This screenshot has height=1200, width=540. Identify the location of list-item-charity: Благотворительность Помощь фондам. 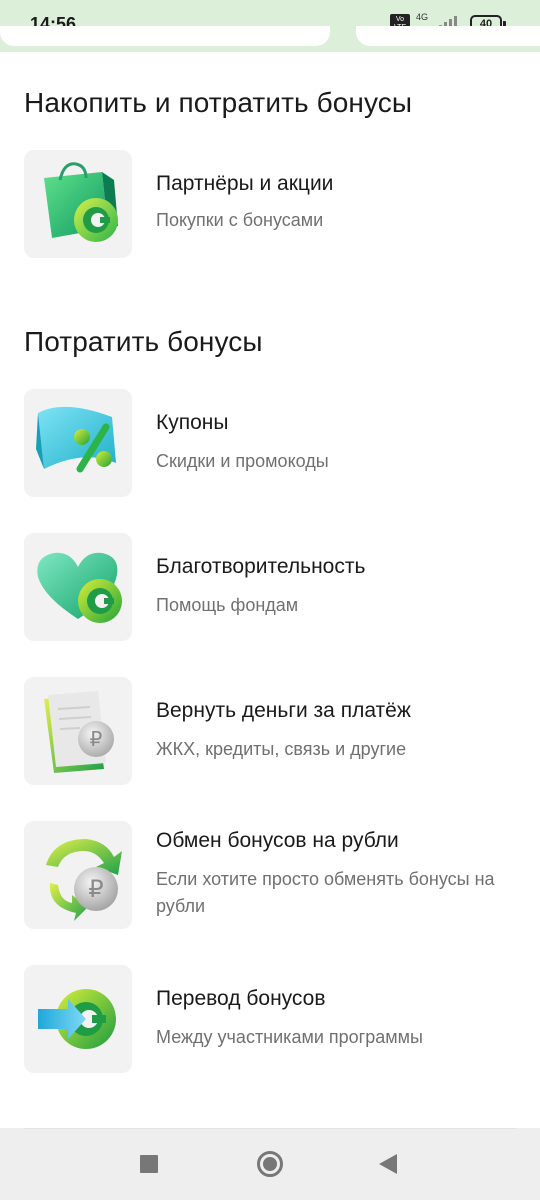
(270, 587).